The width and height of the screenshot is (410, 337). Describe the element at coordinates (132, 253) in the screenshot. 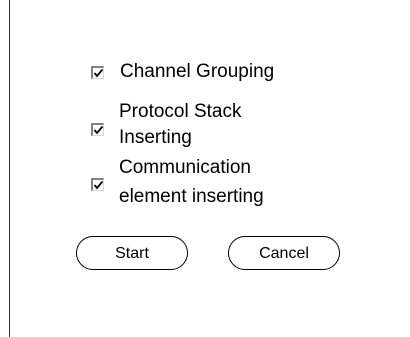

I see `start-button: Start` at that location.